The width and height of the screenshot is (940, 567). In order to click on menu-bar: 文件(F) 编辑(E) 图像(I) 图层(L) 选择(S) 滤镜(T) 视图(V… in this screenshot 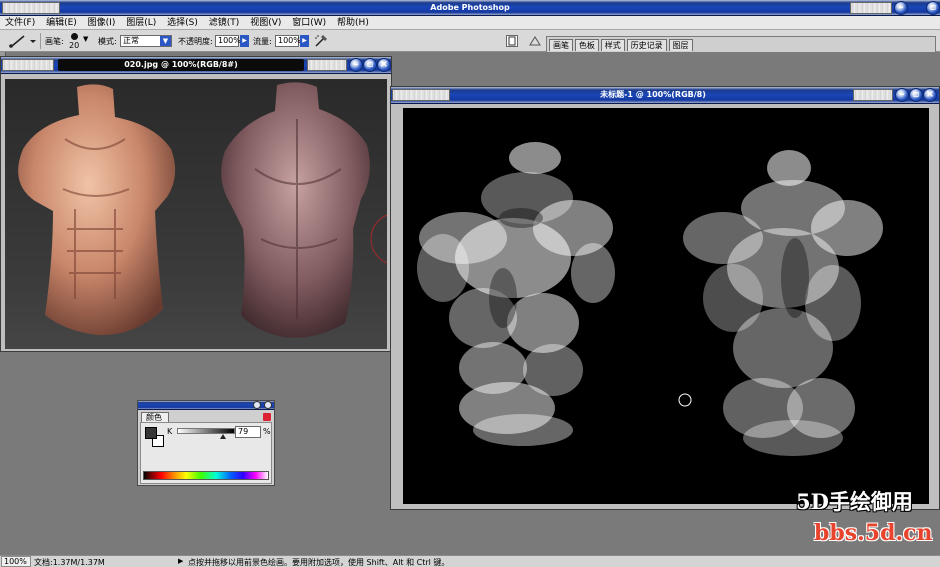, I will do `click(470, 23)`.